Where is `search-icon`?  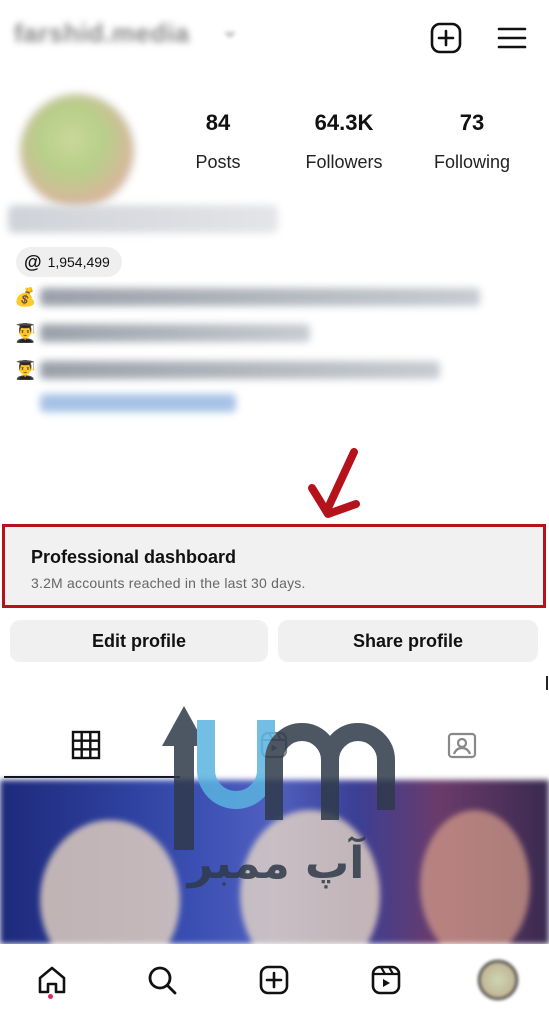
search-icon is located at coordinates (162, 980).